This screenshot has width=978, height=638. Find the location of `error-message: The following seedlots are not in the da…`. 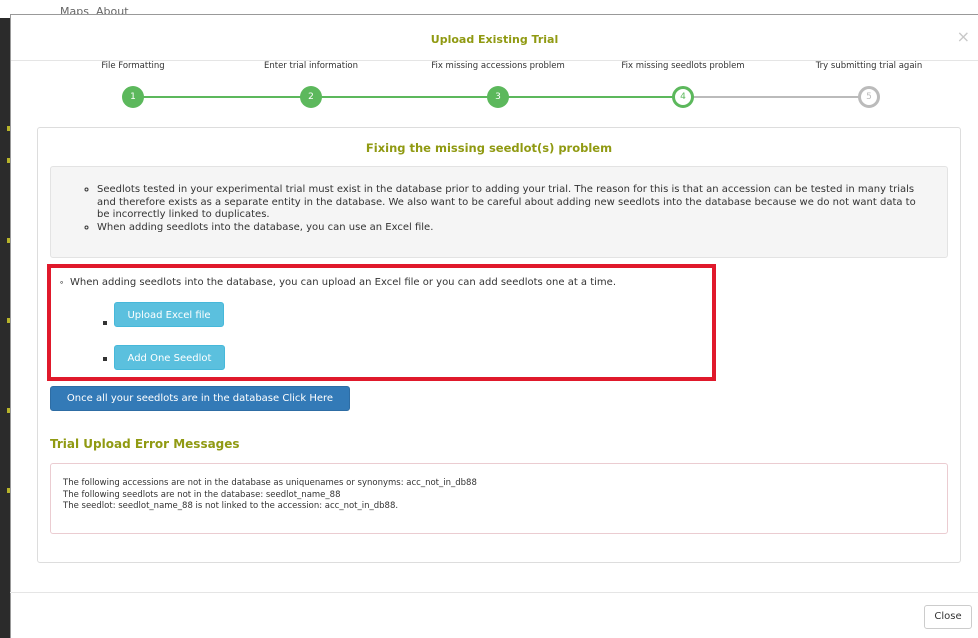

error-message: The following seedlots are not in the da… is located at coordinates (202, 494).